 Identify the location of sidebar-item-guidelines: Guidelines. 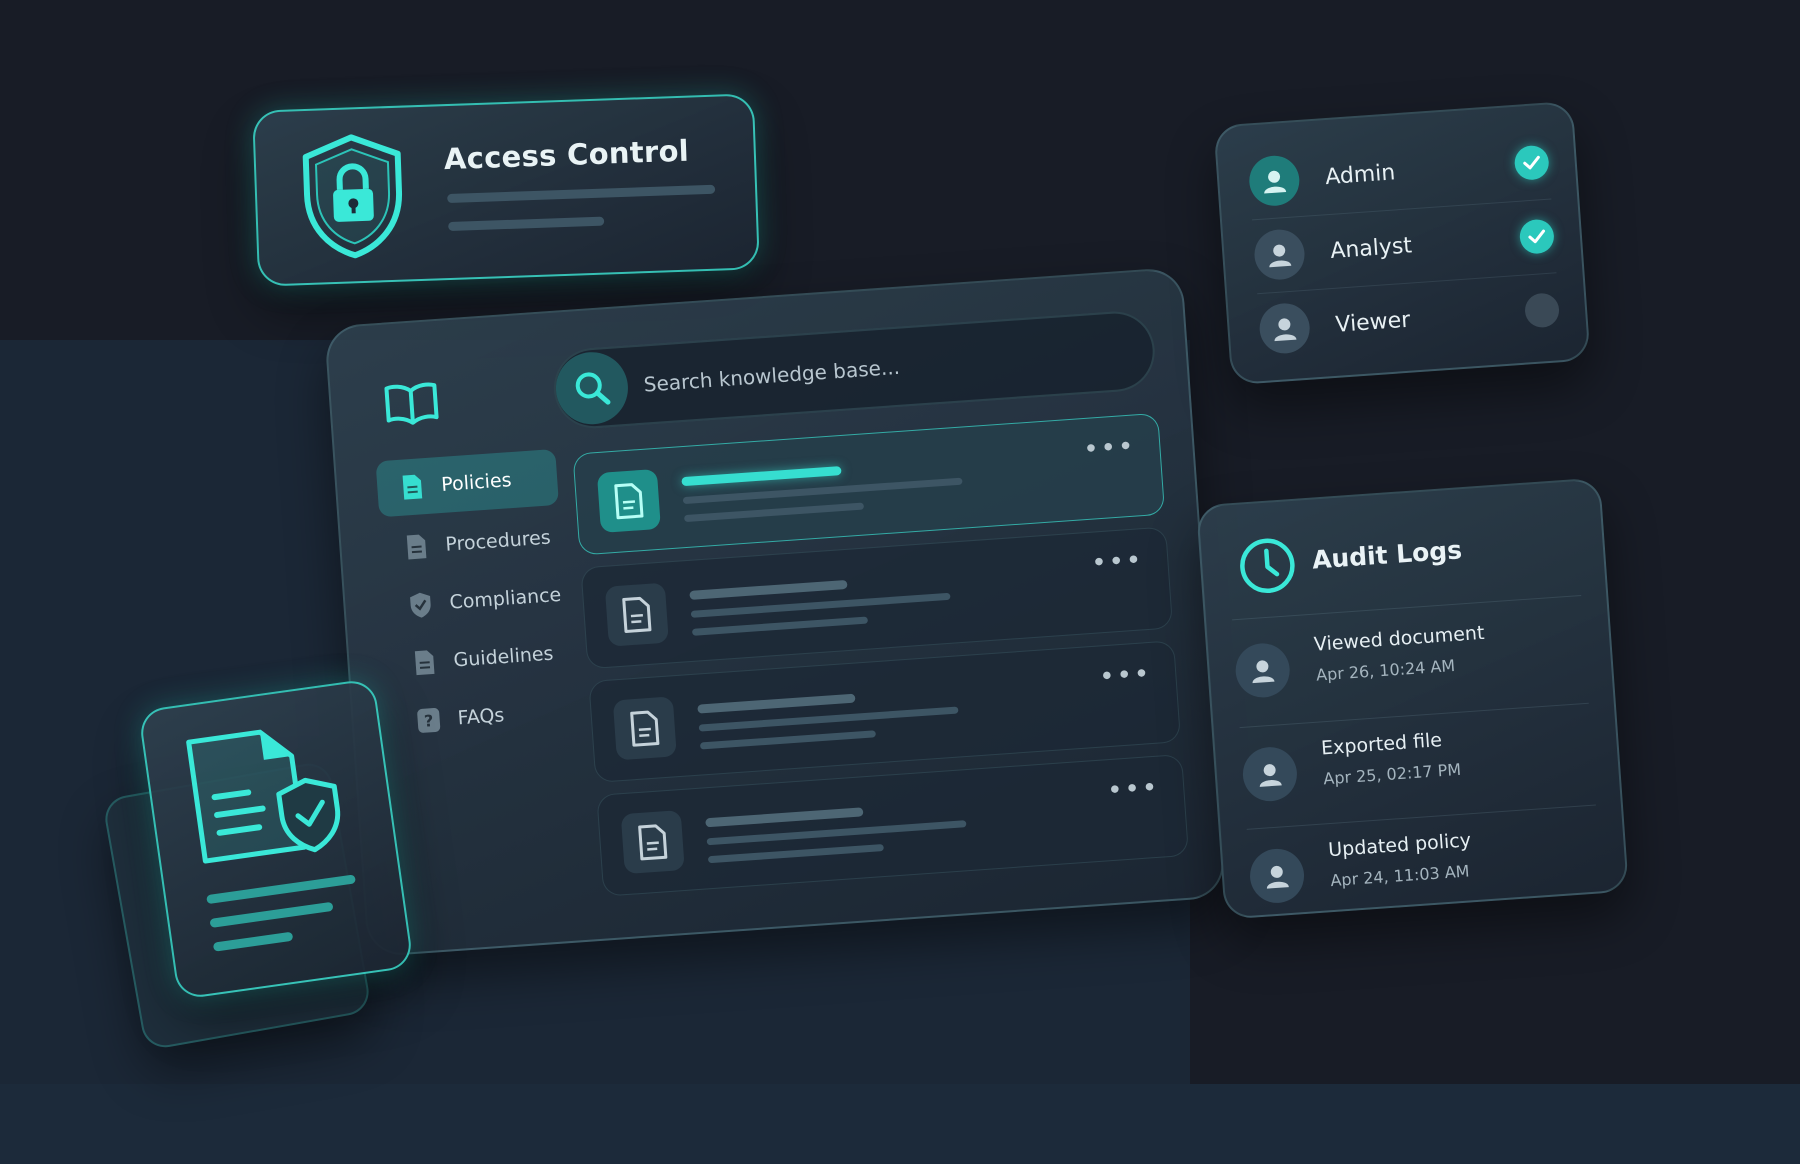
(479, 659).